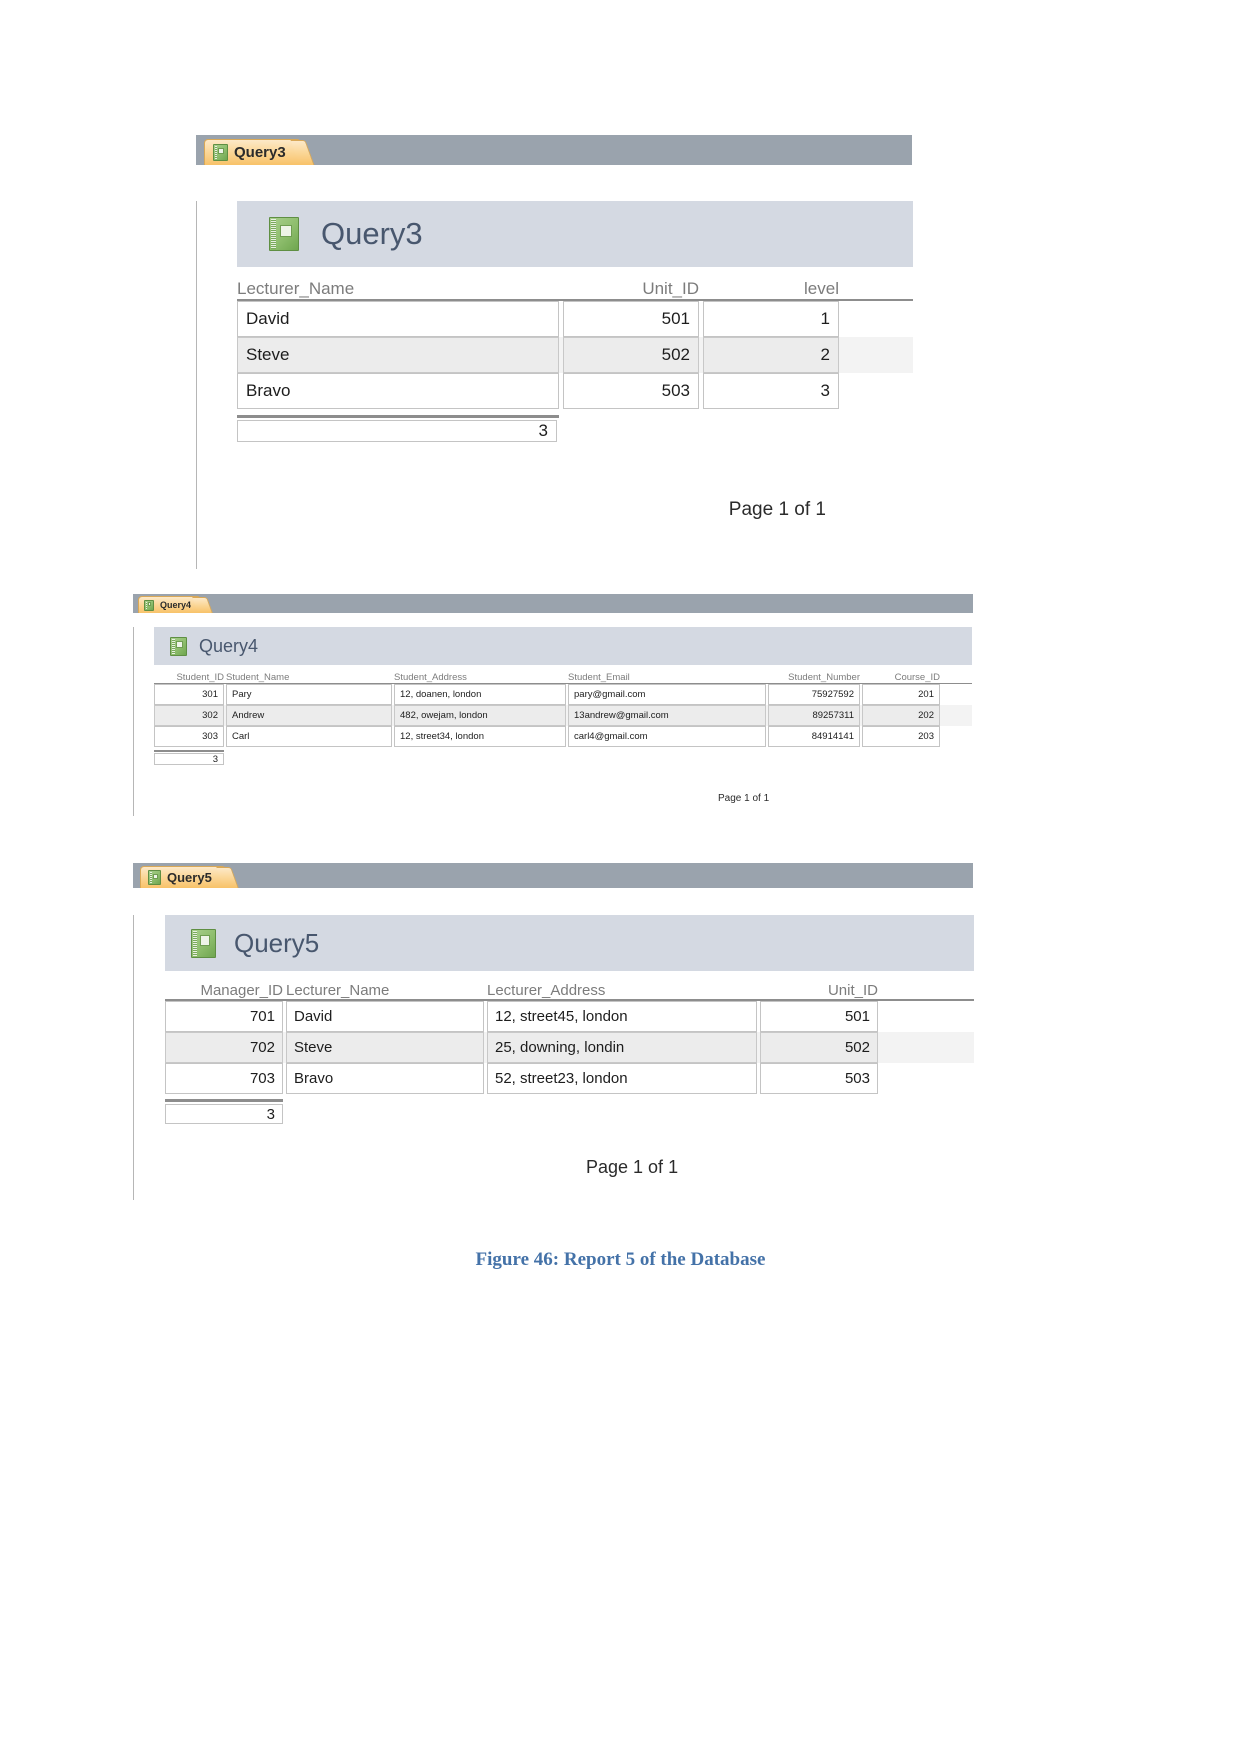 Image resolution: width=1241 pixels, height=1754 pixels. I want to click on cell-lecturer-name: Bravo, so click(398, 391).